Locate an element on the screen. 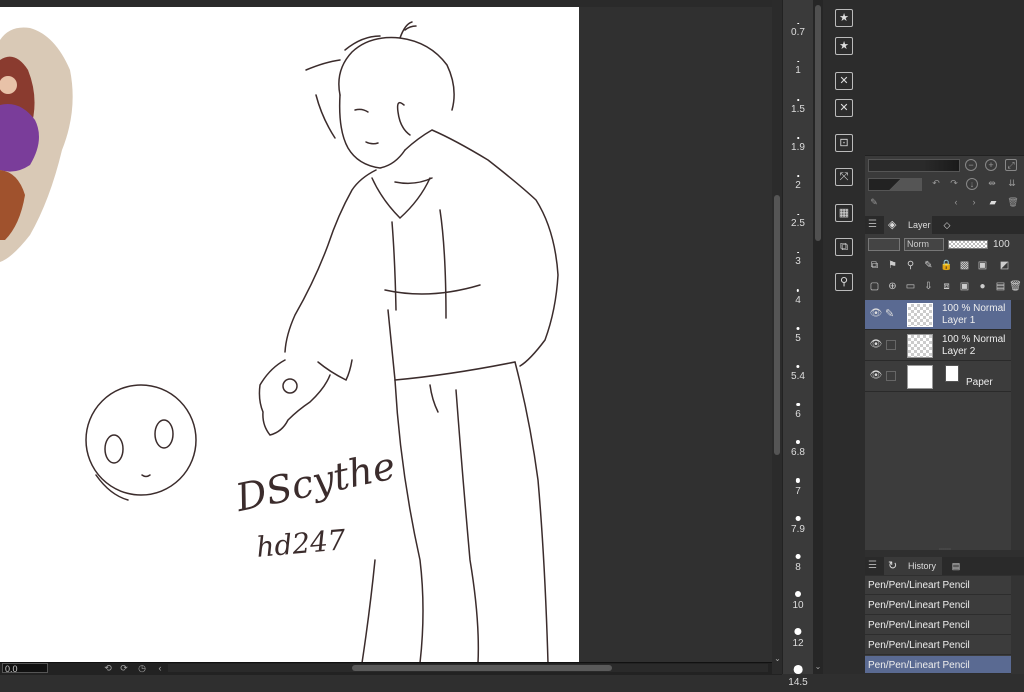 This screenshot has height=692, width=1024. prev-icon: ‹ is located at coordinates (956, 203).